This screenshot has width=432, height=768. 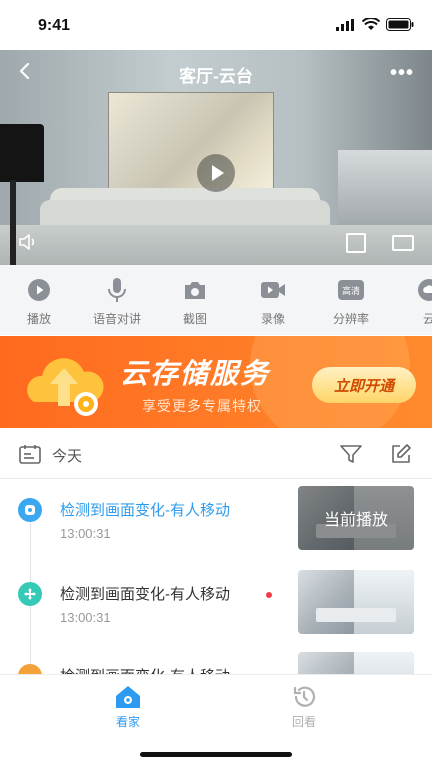 I want to click on status-bar: 9:41, so click(x=216, y=25).